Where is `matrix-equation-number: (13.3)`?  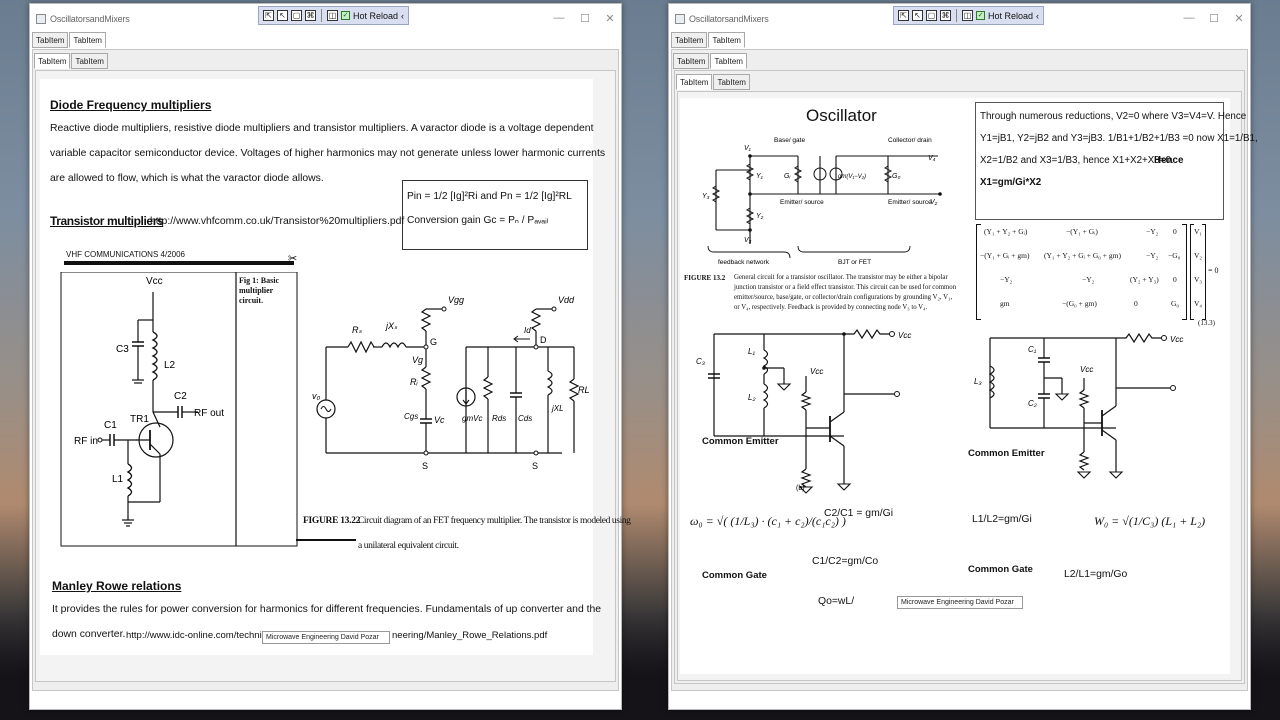
matrix-equation-number: (13.3) is located at coordinates (1206, 323).